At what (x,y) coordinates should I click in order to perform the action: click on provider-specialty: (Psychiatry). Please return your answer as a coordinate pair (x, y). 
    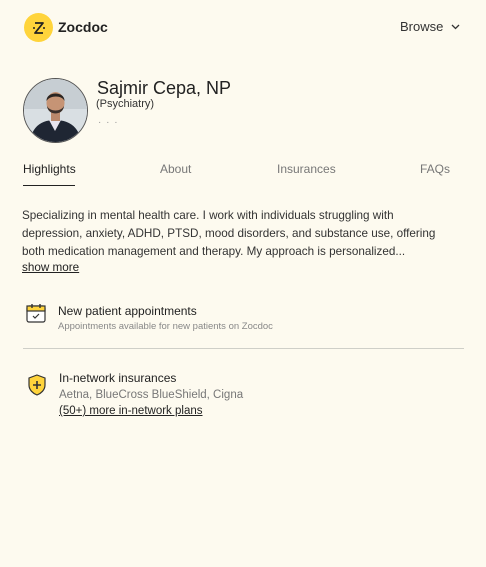
    Looking at the image, I should click on (125, 104).